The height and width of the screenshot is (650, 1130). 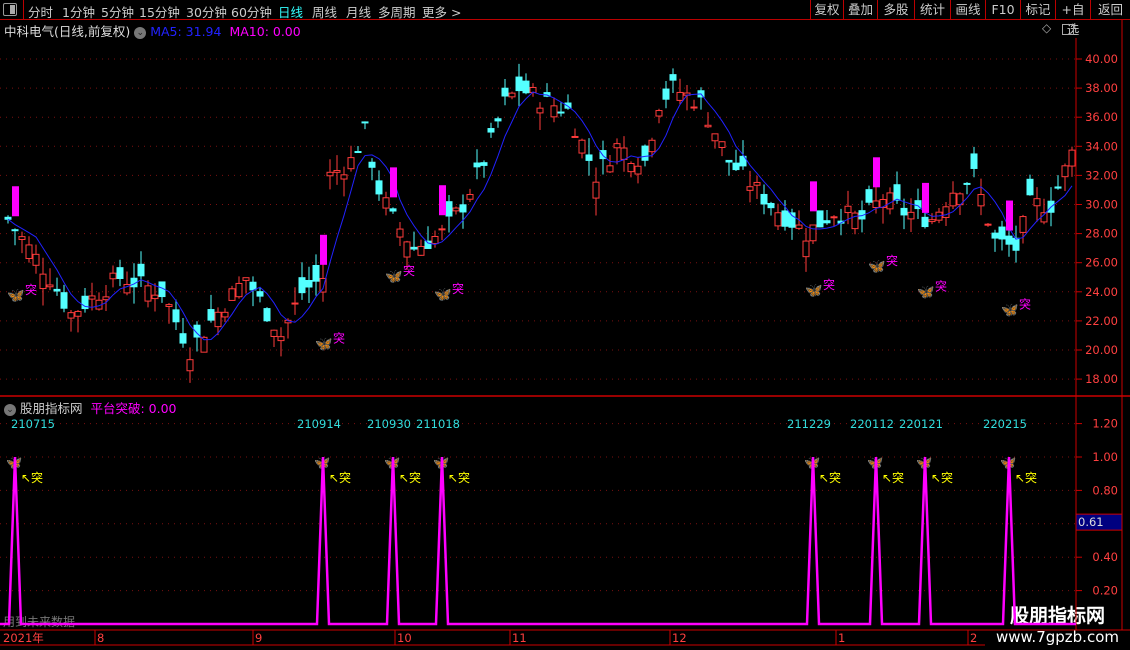 I want to click on month-label: 12, so click(x=679, y=638).